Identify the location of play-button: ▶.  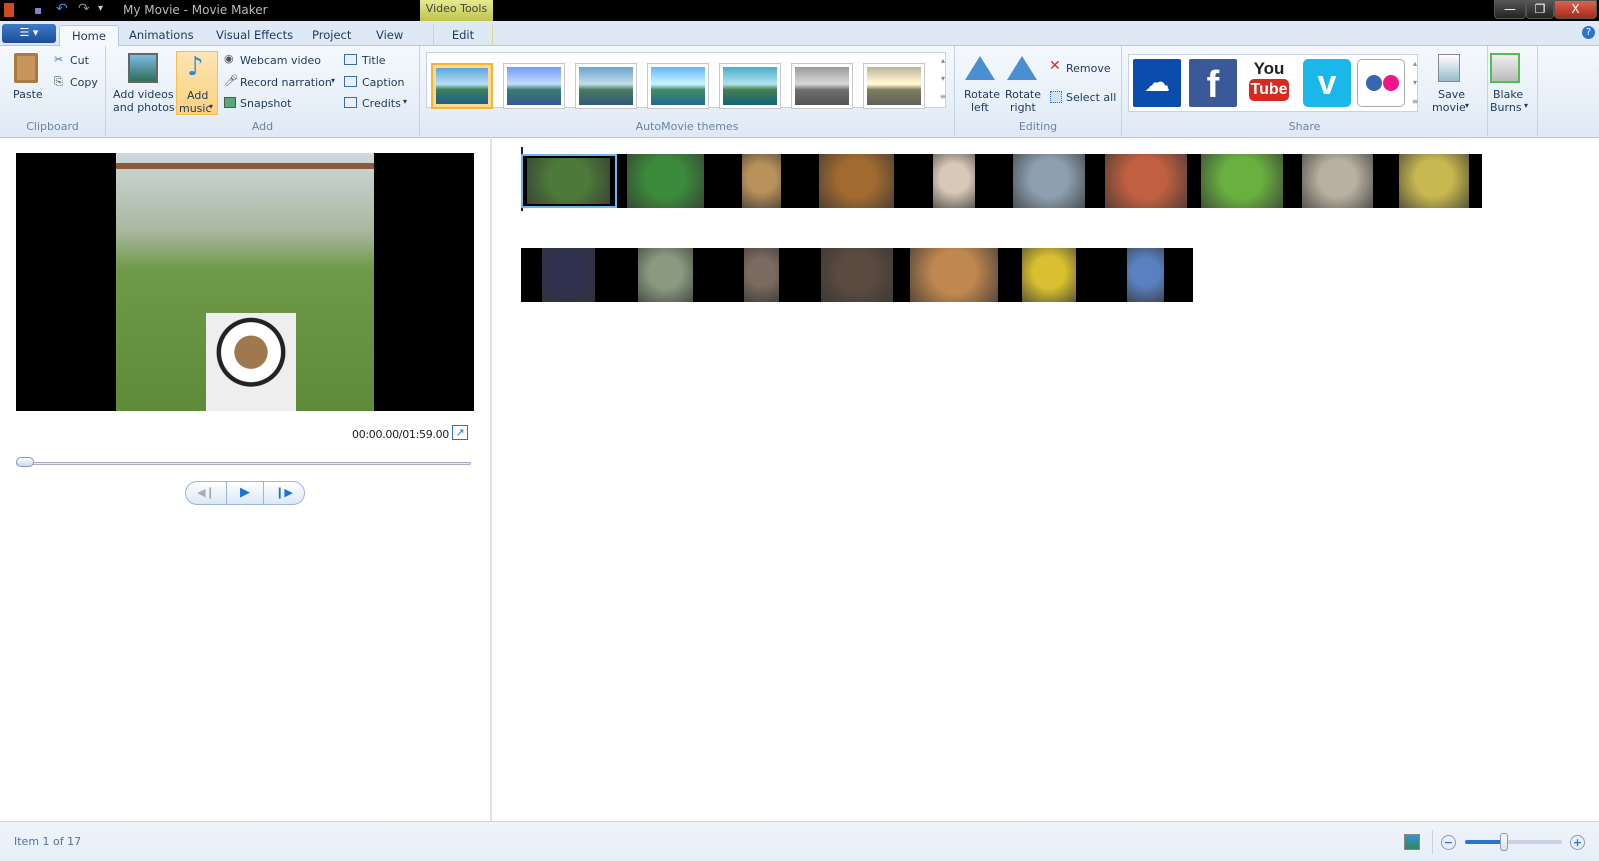
(245, 493).